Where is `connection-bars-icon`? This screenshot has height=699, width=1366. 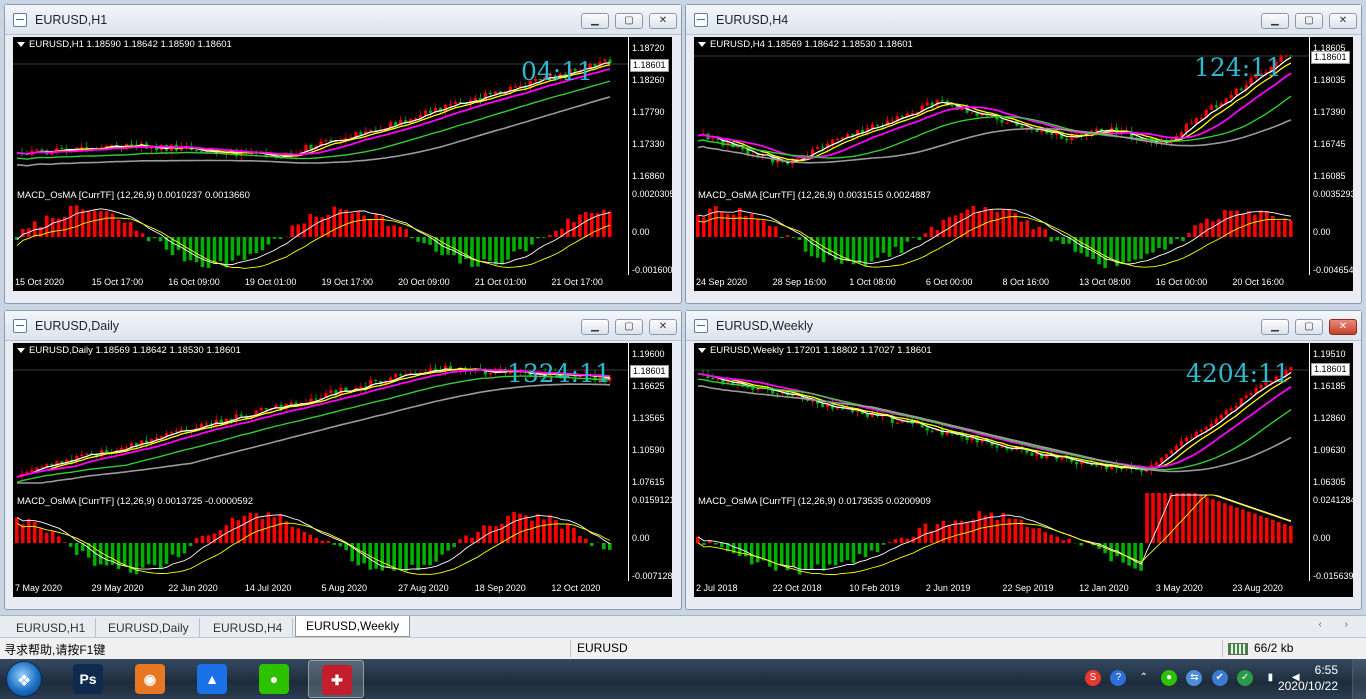 connection-bars-icon is located at coordinates (1238, 649).